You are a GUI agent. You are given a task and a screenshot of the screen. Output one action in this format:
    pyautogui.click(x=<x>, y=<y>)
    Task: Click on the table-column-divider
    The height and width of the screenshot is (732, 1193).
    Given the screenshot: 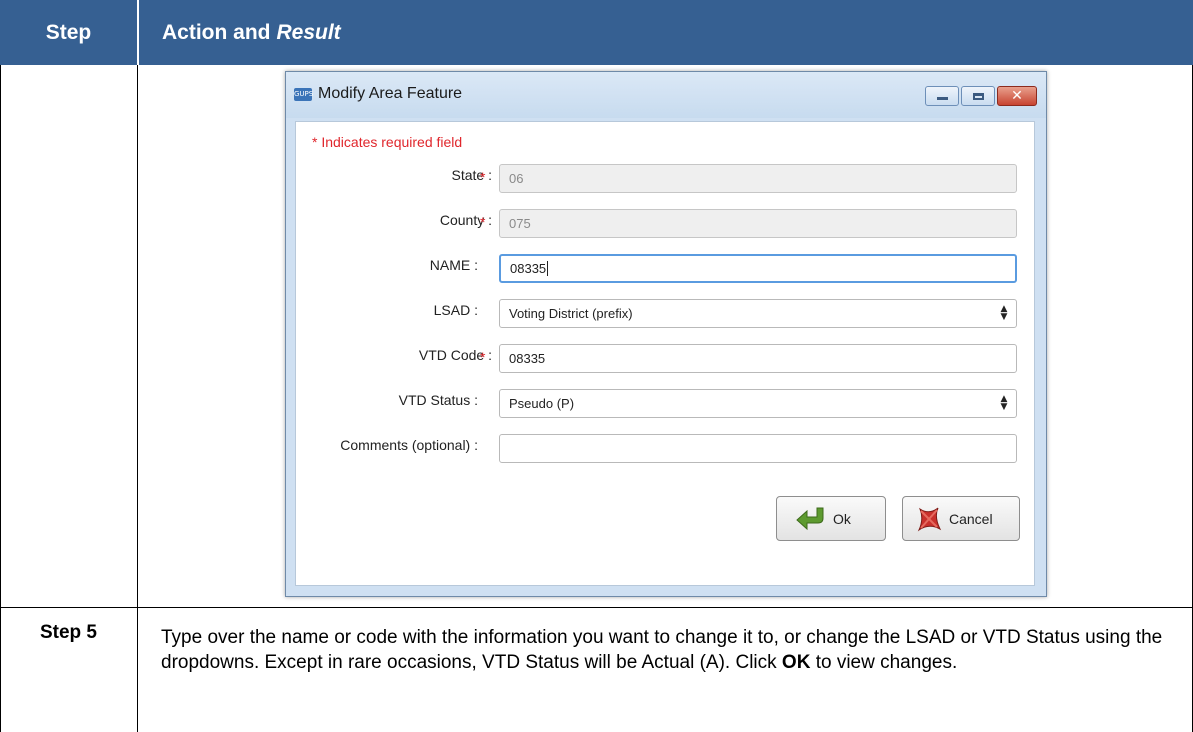 What is the action you would take?
    pyautogui.click(x=137, y=398)
    